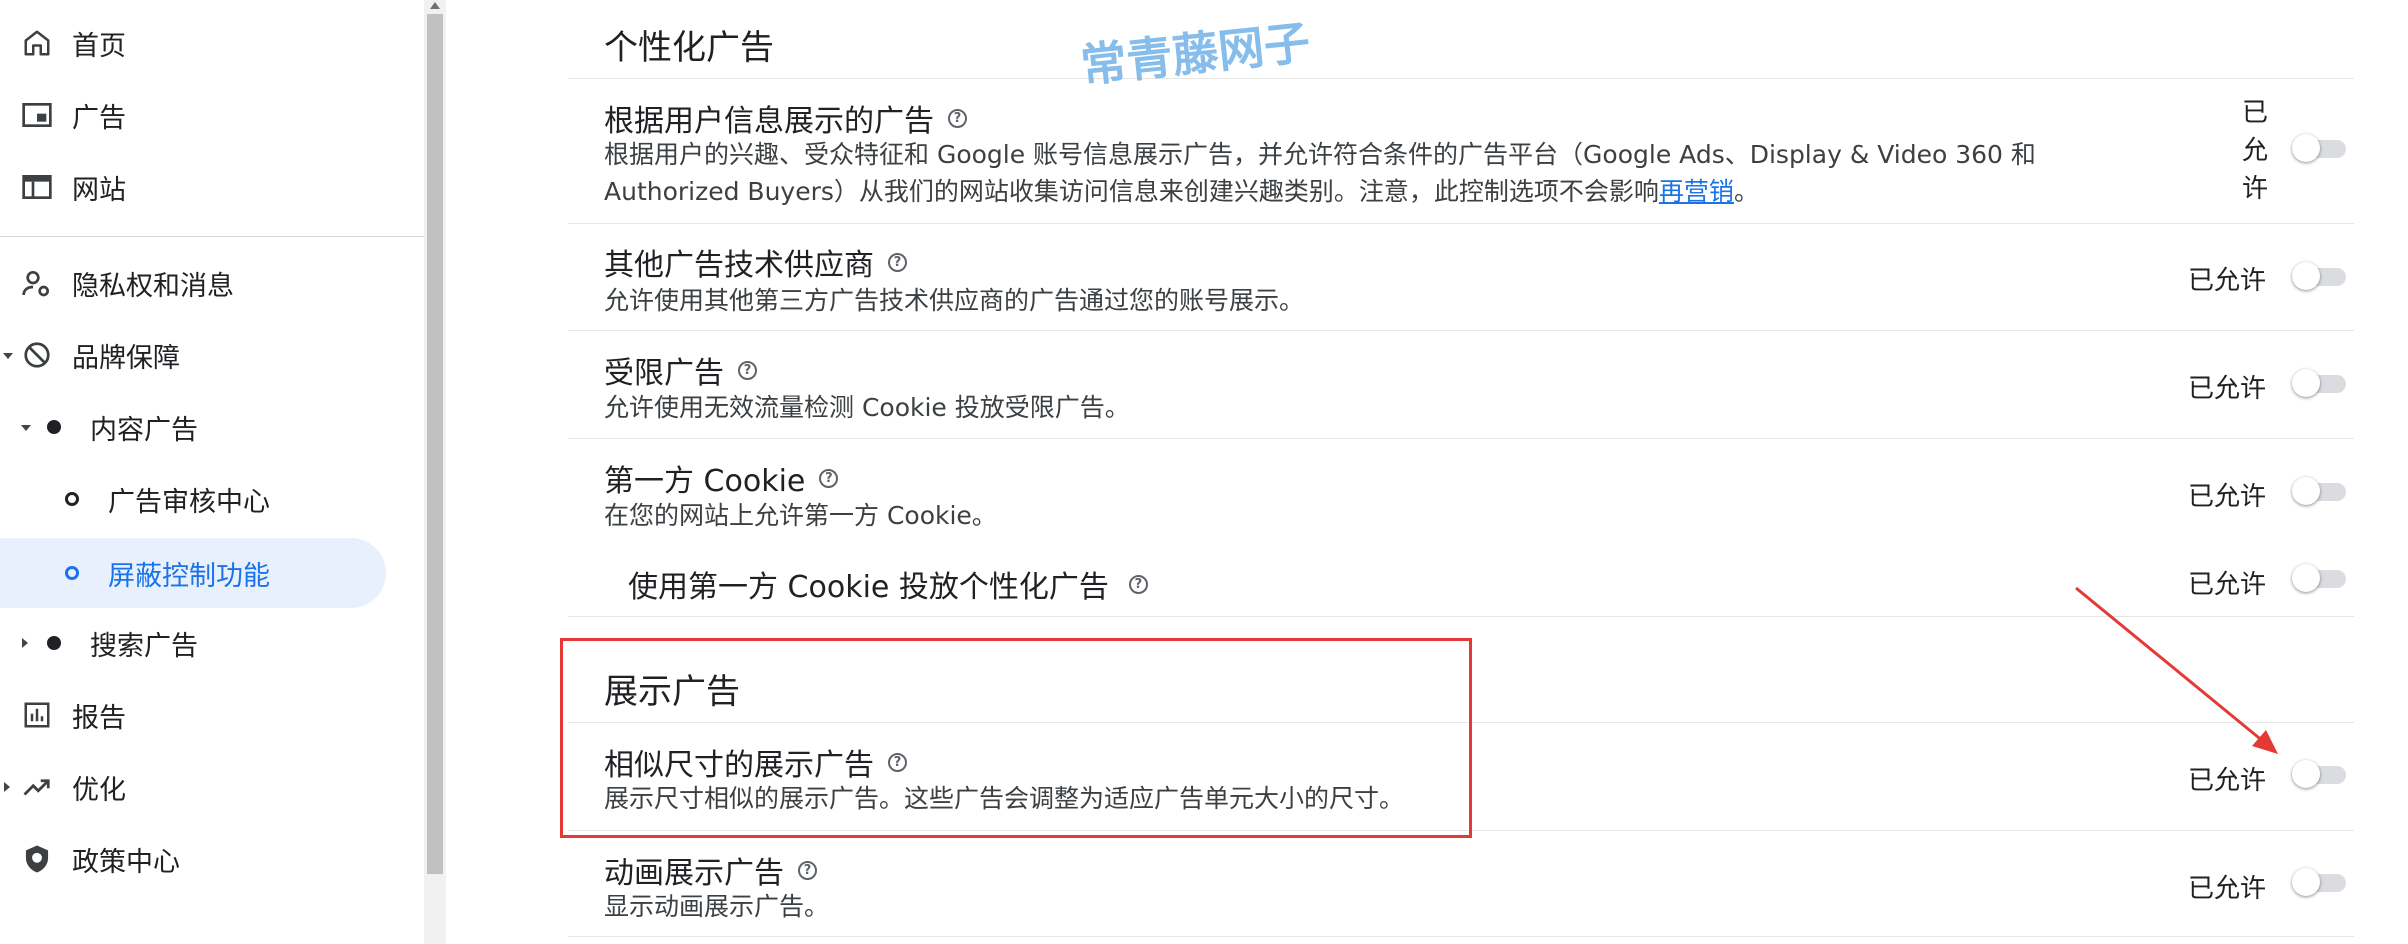 This screenshot has height=944, width=2408. I want to click on sidebar-item-sites: 网站, so click(210, 187).